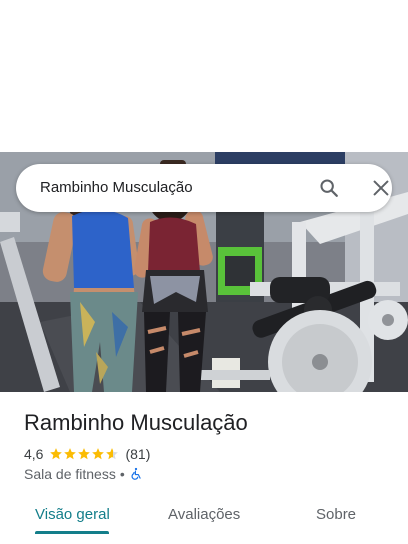  Describe the element at coordinates (381, 188) in the screenshot. I see `close-icon` at that location.